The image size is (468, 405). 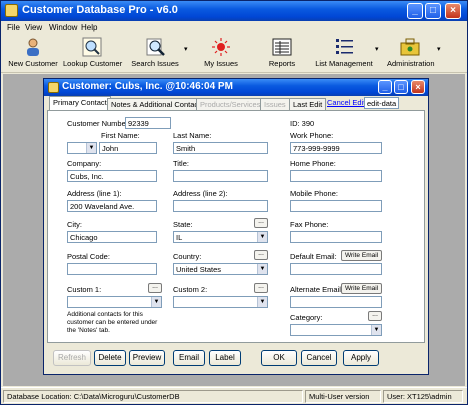 I want to click on postal-code-input, so click(x=112, y=269).